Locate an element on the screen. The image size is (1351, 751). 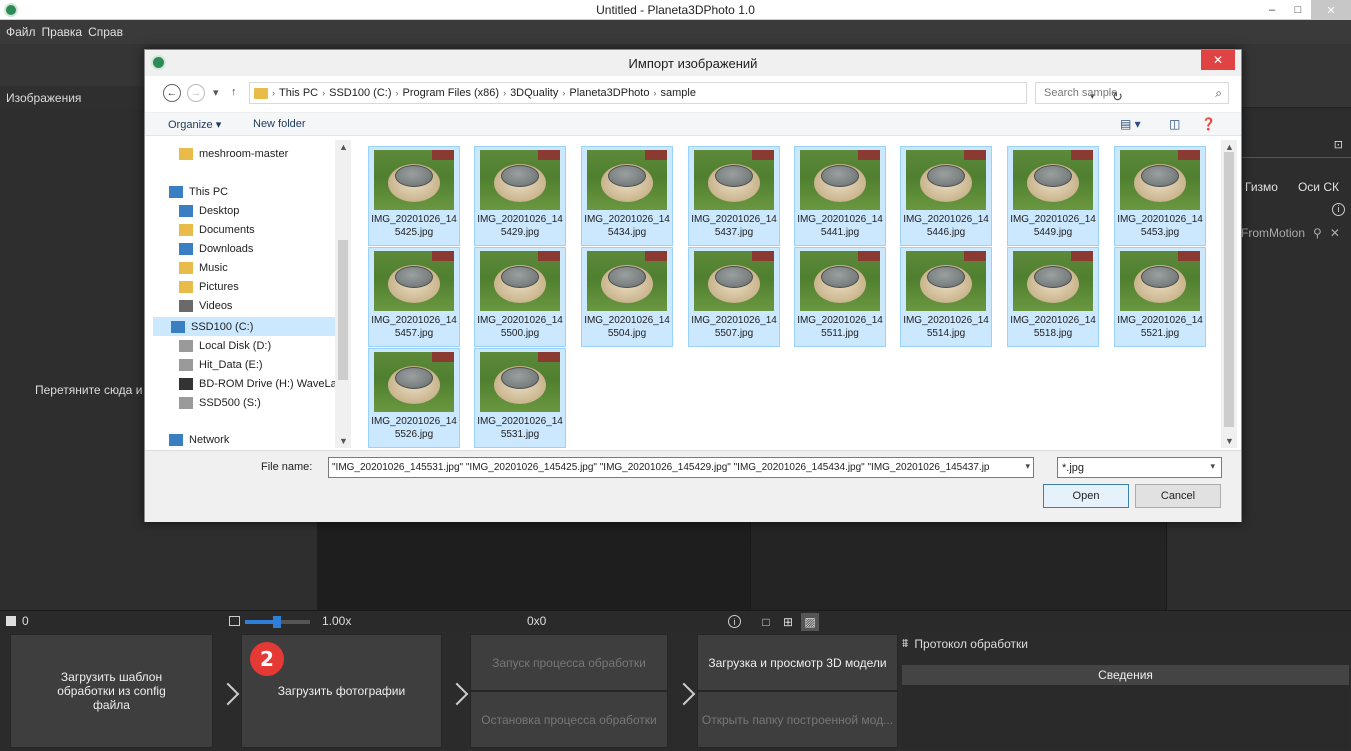
close-node-icon: ✕ is located at coordinates (1335, 233).